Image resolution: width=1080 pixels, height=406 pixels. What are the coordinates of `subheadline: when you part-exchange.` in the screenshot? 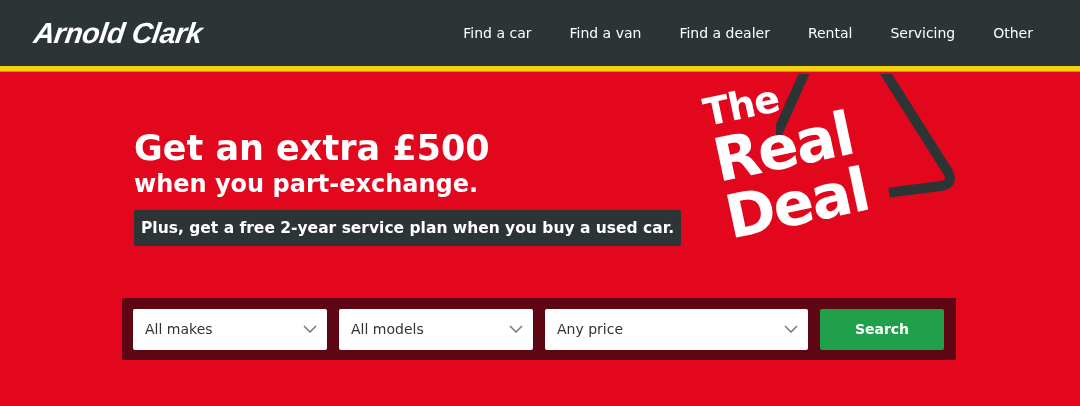 It's located at (306, 184).